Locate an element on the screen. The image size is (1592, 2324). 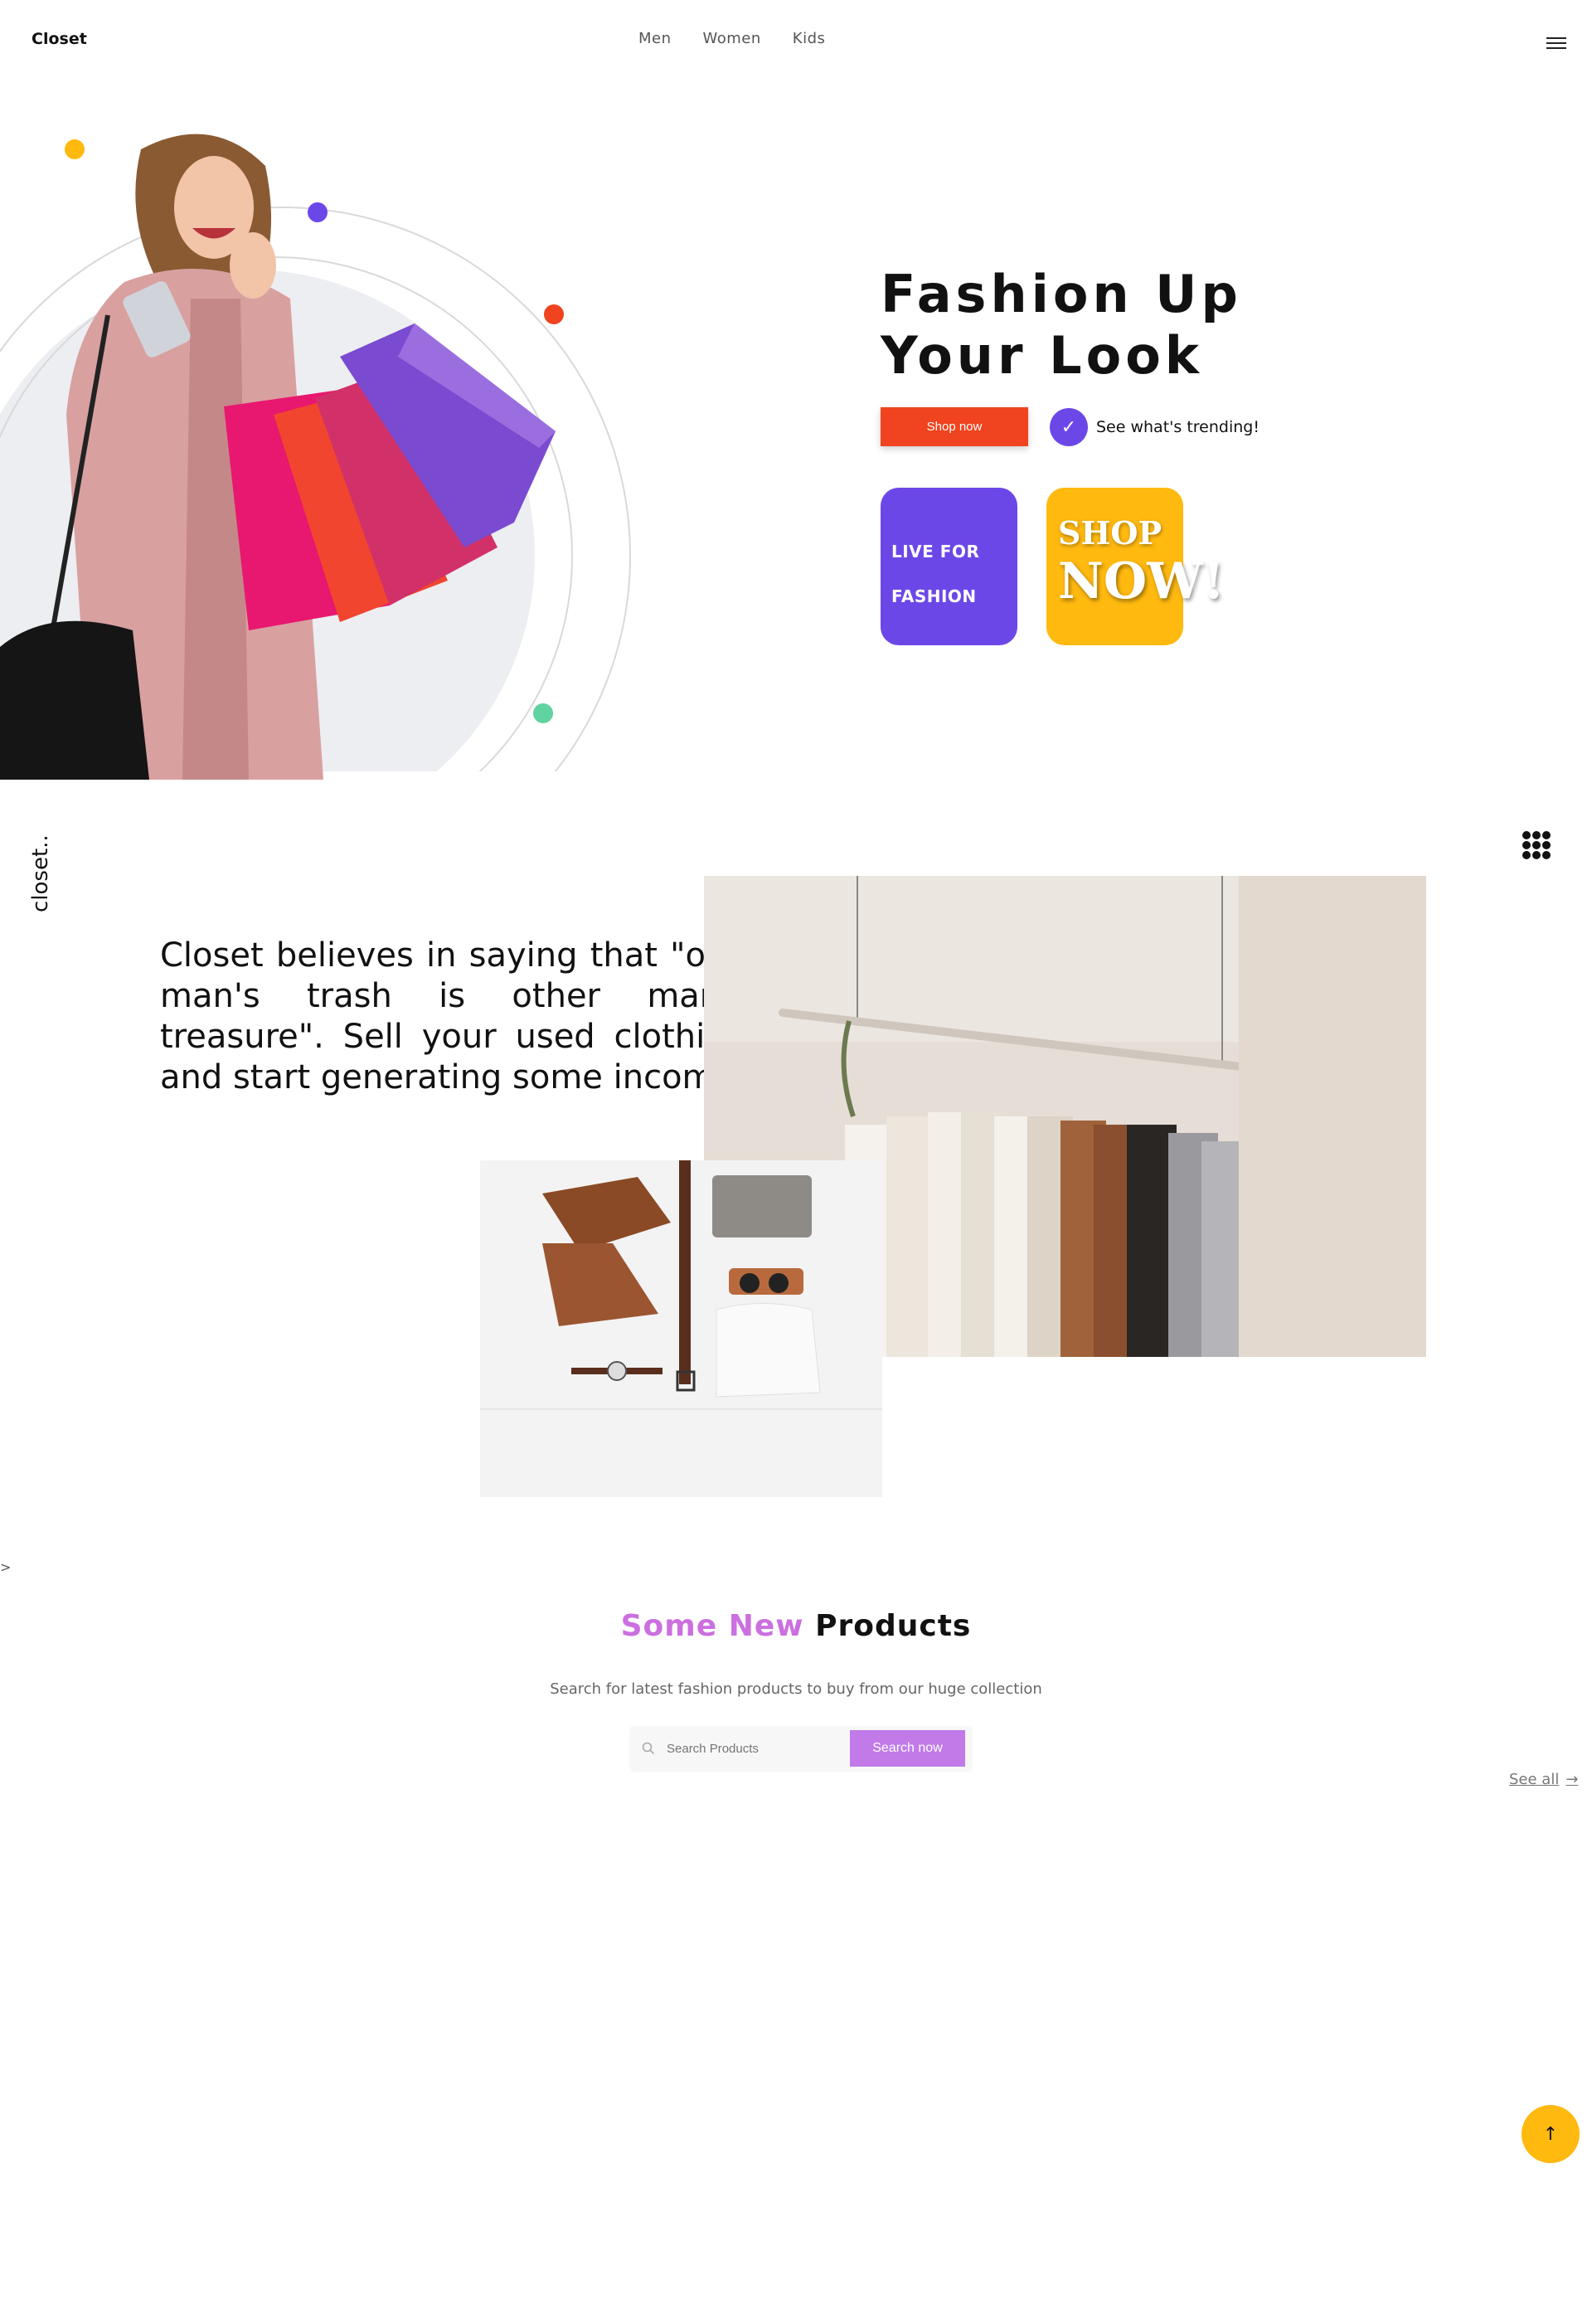
card-yellow-line1: SHOP is located at coordinates (1110, 533).